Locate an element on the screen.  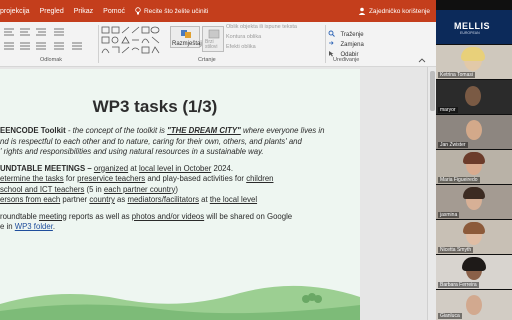
participant-tile: Jan Zwister is located at coordinates (474, 132).